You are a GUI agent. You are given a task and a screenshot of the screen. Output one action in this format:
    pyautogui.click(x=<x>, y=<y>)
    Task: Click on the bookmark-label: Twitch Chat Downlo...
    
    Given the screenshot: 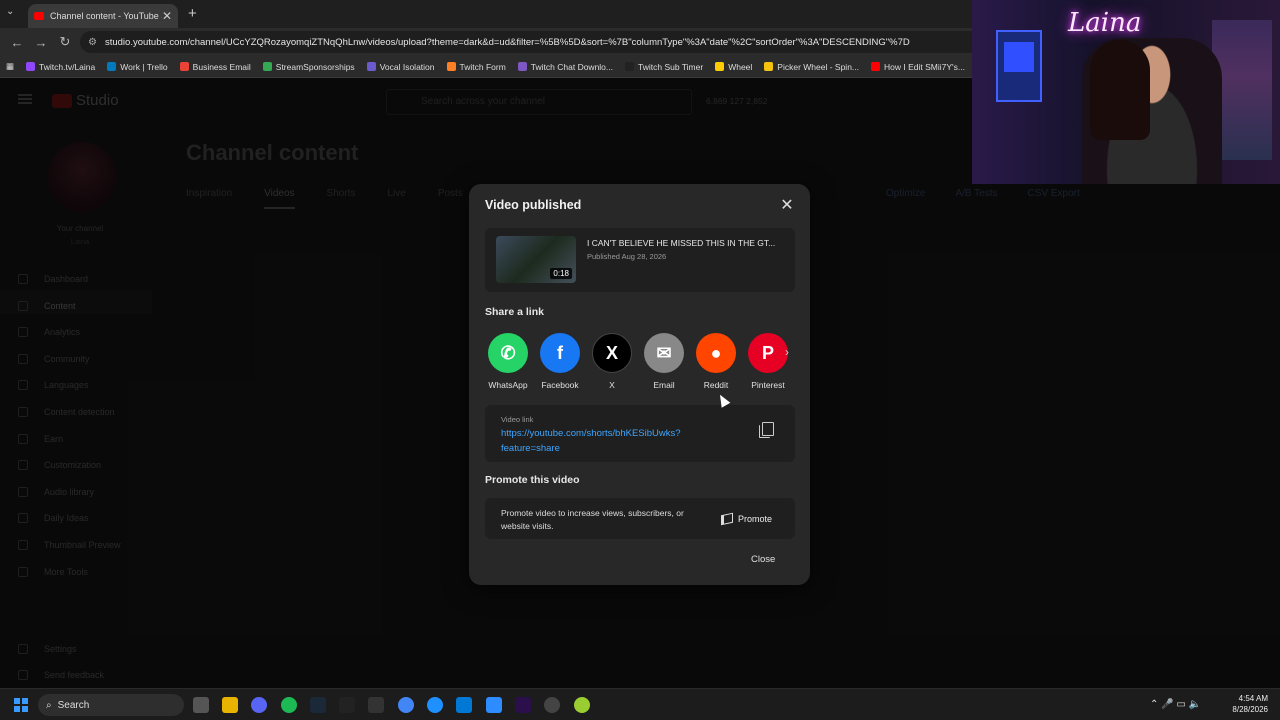 What is the action you would take?
    pyautogui.click(x=571, y=66)
    